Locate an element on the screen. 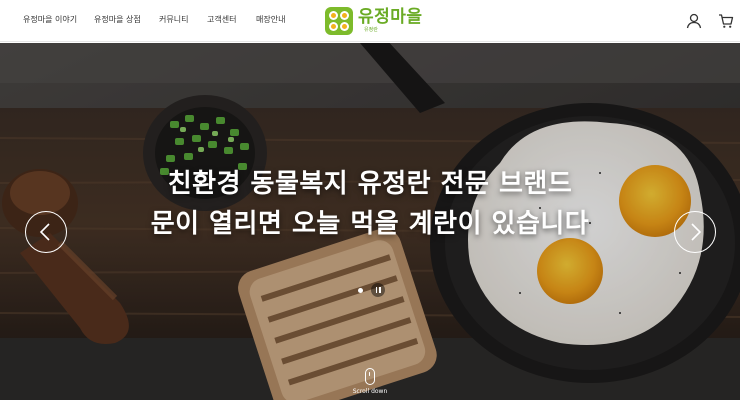 The width and height of the screenshot is (740, 400). hero-headline-line2: 문이 열리면 오늘 먹을 계란이 있습니다 is located at coordinates (370, 224).